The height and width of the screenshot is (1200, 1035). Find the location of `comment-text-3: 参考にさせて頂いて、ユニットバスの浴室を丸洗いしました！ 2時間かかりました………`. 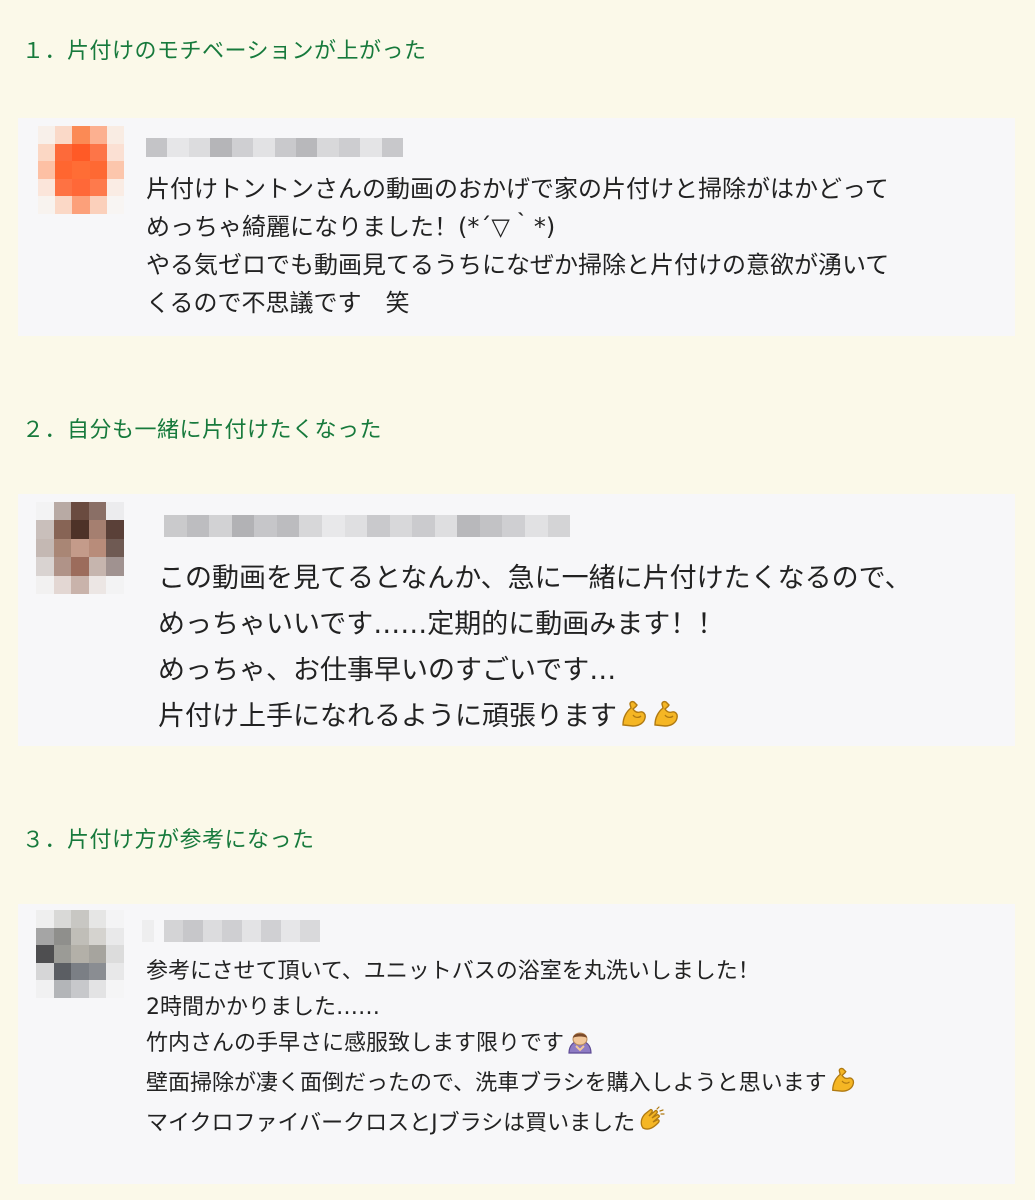

comment-text-3: 参考にさせて頂いて、ユニットバスの浴室を丸洗いしました！ 2時間かかりました……… is located at coordinates (501, 1050).